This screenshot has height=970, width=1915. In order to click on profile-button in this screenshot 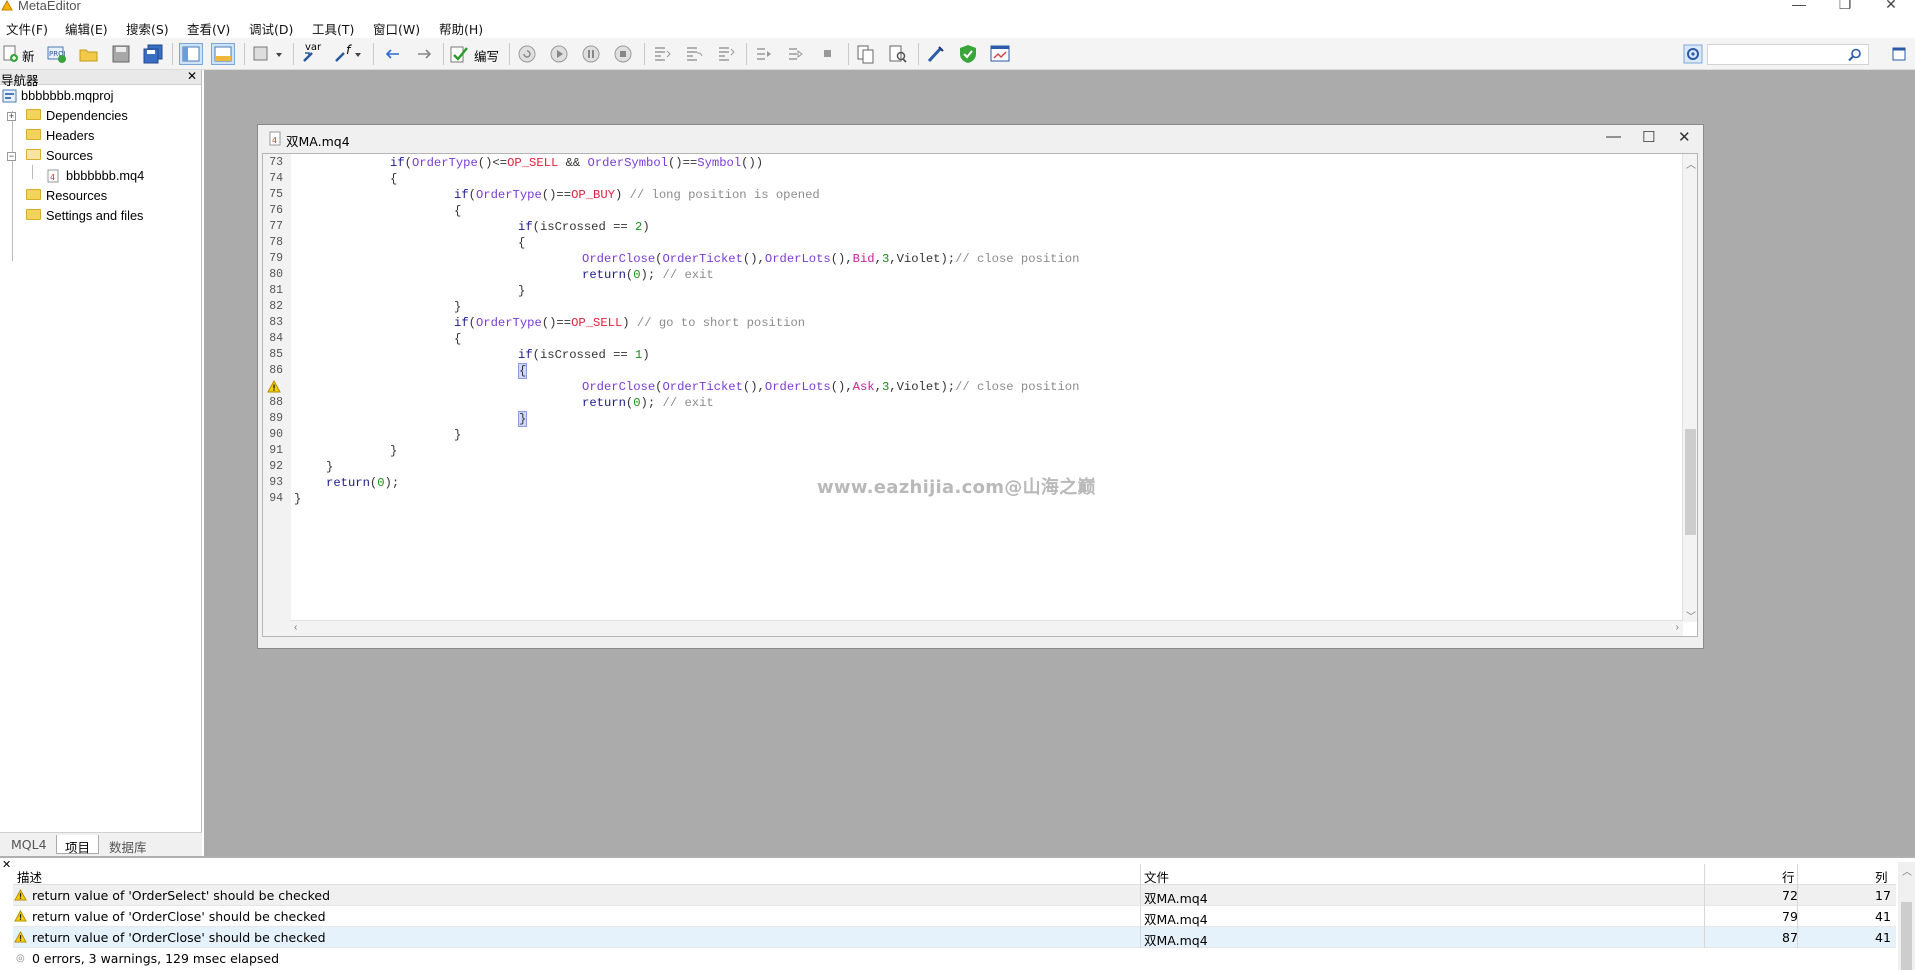, I will do `click(866, 54)`.